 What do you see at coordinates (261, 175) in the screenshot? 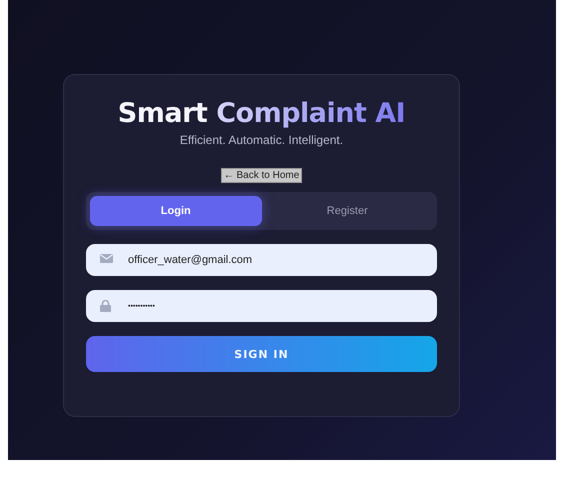
I see `back-link: ← Back to Home` at bounding box center [261, 175].